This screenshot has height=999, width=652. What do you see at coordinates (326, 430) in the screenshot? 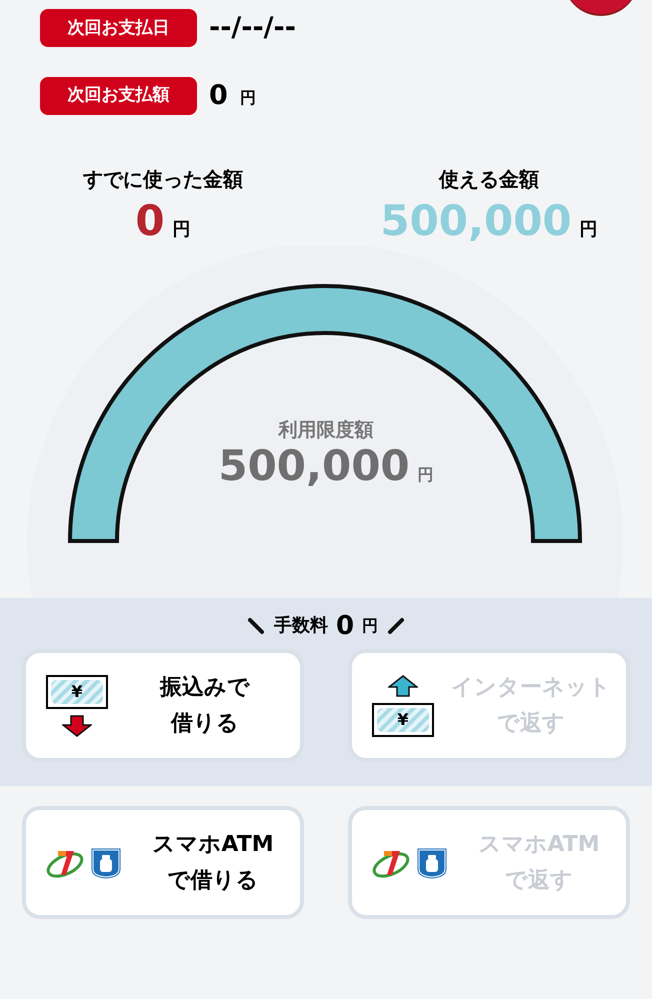
I see `gauge-label: 利用限度額` at bounding box center [326, 430].